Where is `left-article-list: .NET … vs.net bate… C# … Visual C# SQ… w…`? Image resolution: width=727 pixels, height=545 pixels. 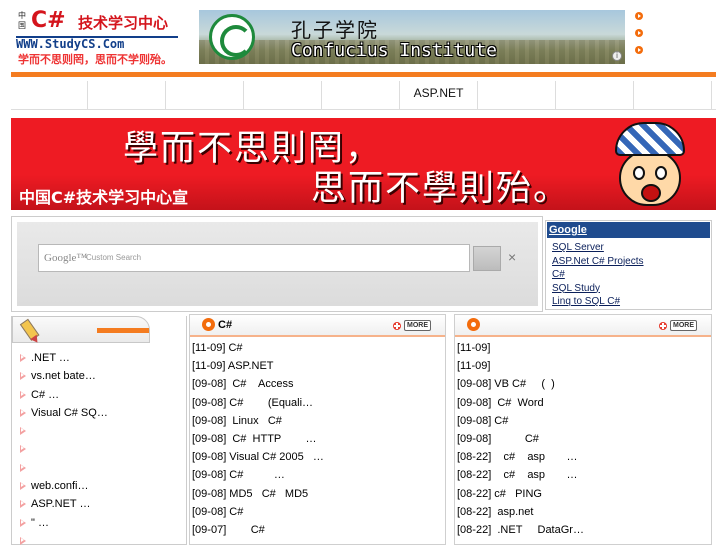 left-article-list: .NET … vs.net bate… C# … Visual C# SQ… w… is located at coordinates (63, 447).